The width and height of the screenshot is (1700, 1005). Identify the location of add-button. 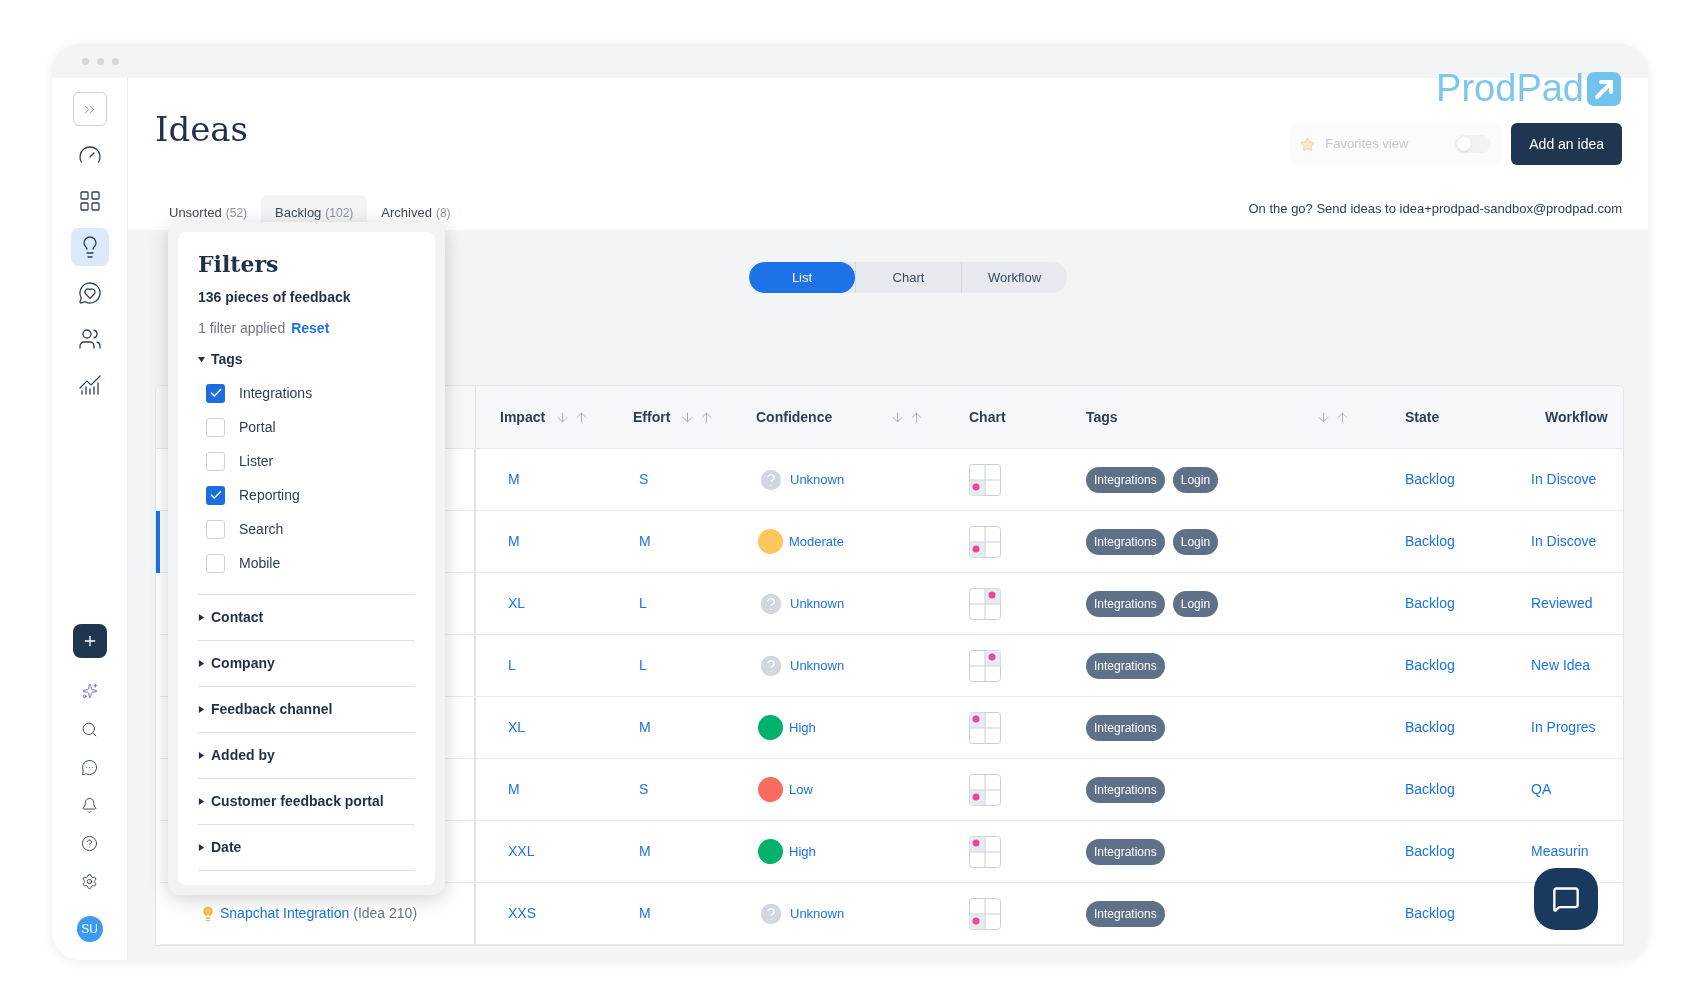
(89, 641).